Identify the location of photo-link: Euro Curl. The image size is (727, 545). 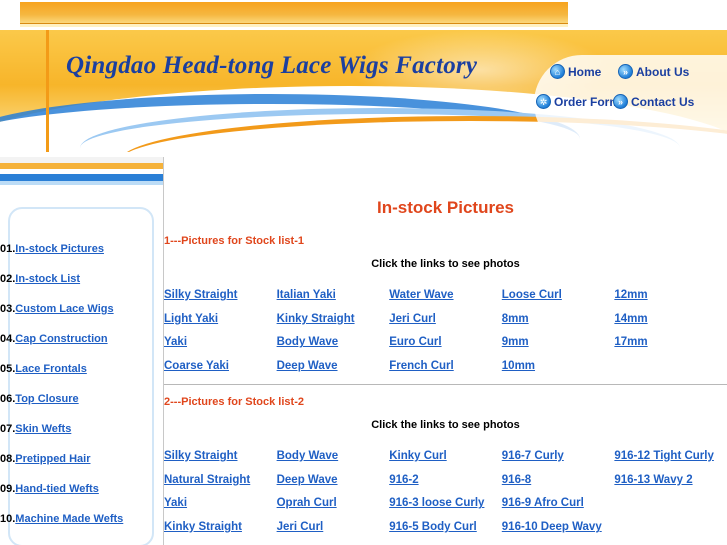
(445, 347).